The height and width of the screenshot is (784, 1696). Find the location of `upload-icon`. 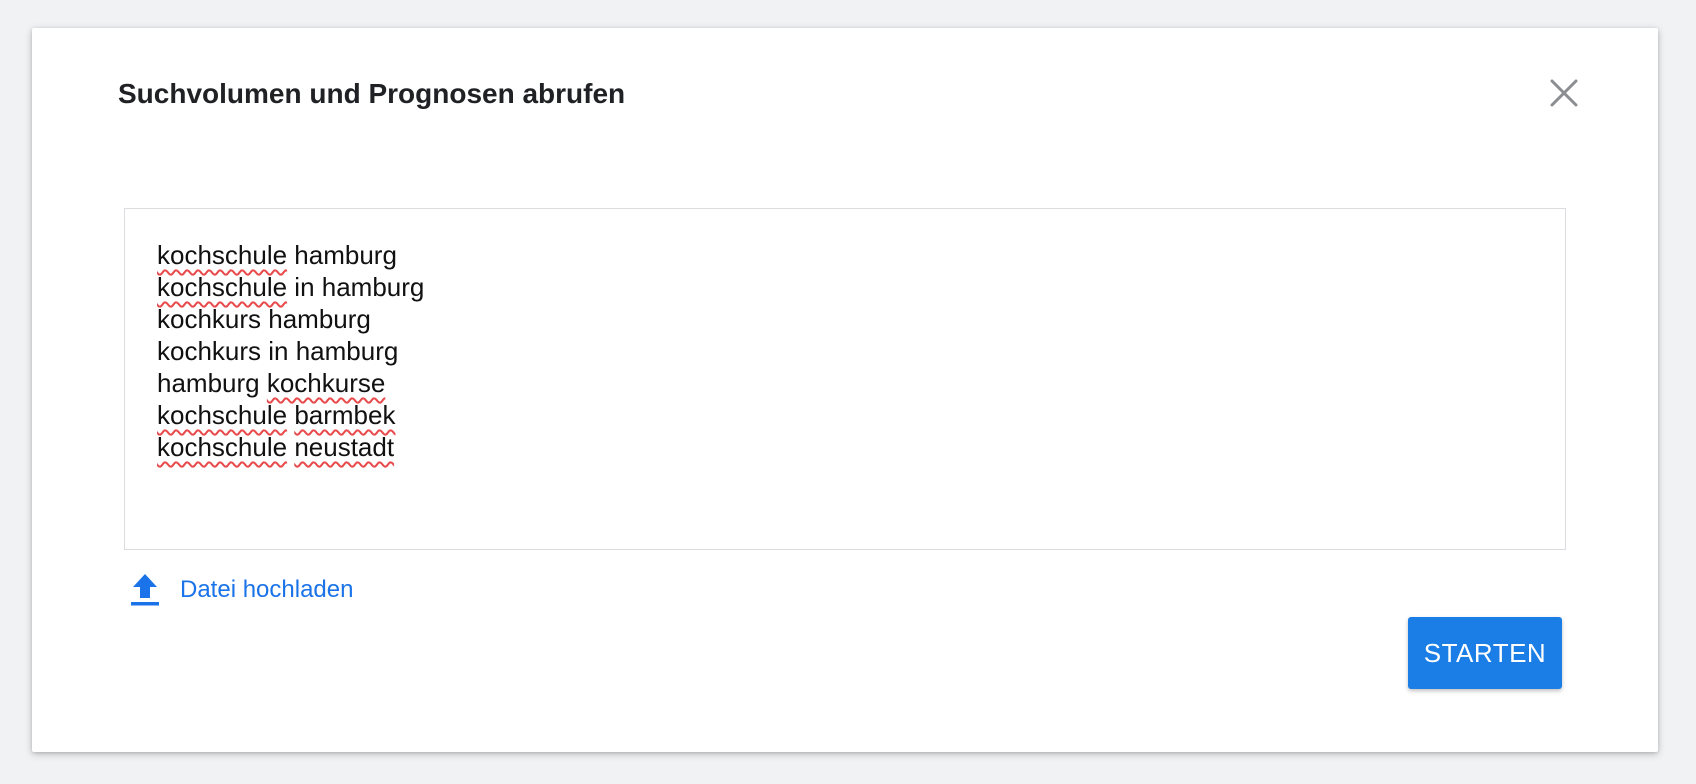

upload-icon is located at coordinates (145, 590).